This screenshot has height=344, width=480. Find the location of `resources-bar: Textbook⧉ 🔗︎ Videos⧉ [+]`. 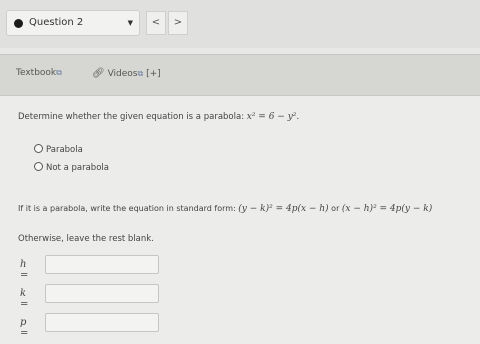

resources-bar: Textbook⧉ 🔗︎ Videos⧉ [+] is located at coordinates (240, 75).